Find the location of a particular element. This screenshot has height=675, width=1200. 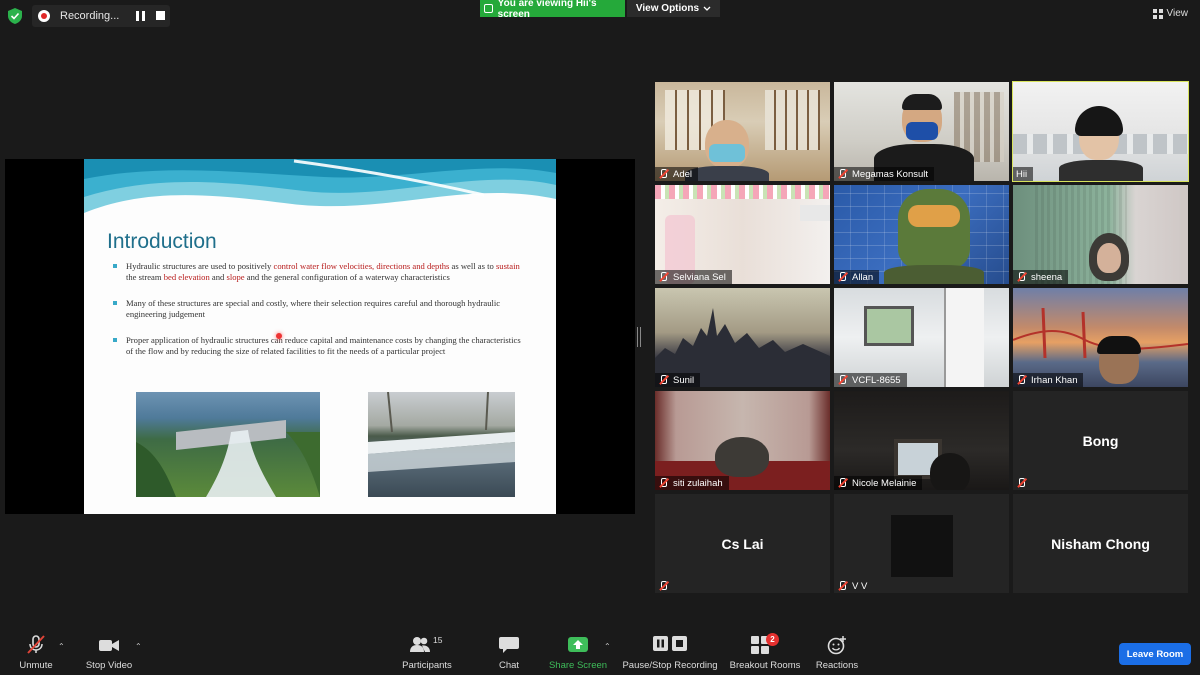

grid-view-icon is located at coordinates (1157, 13).